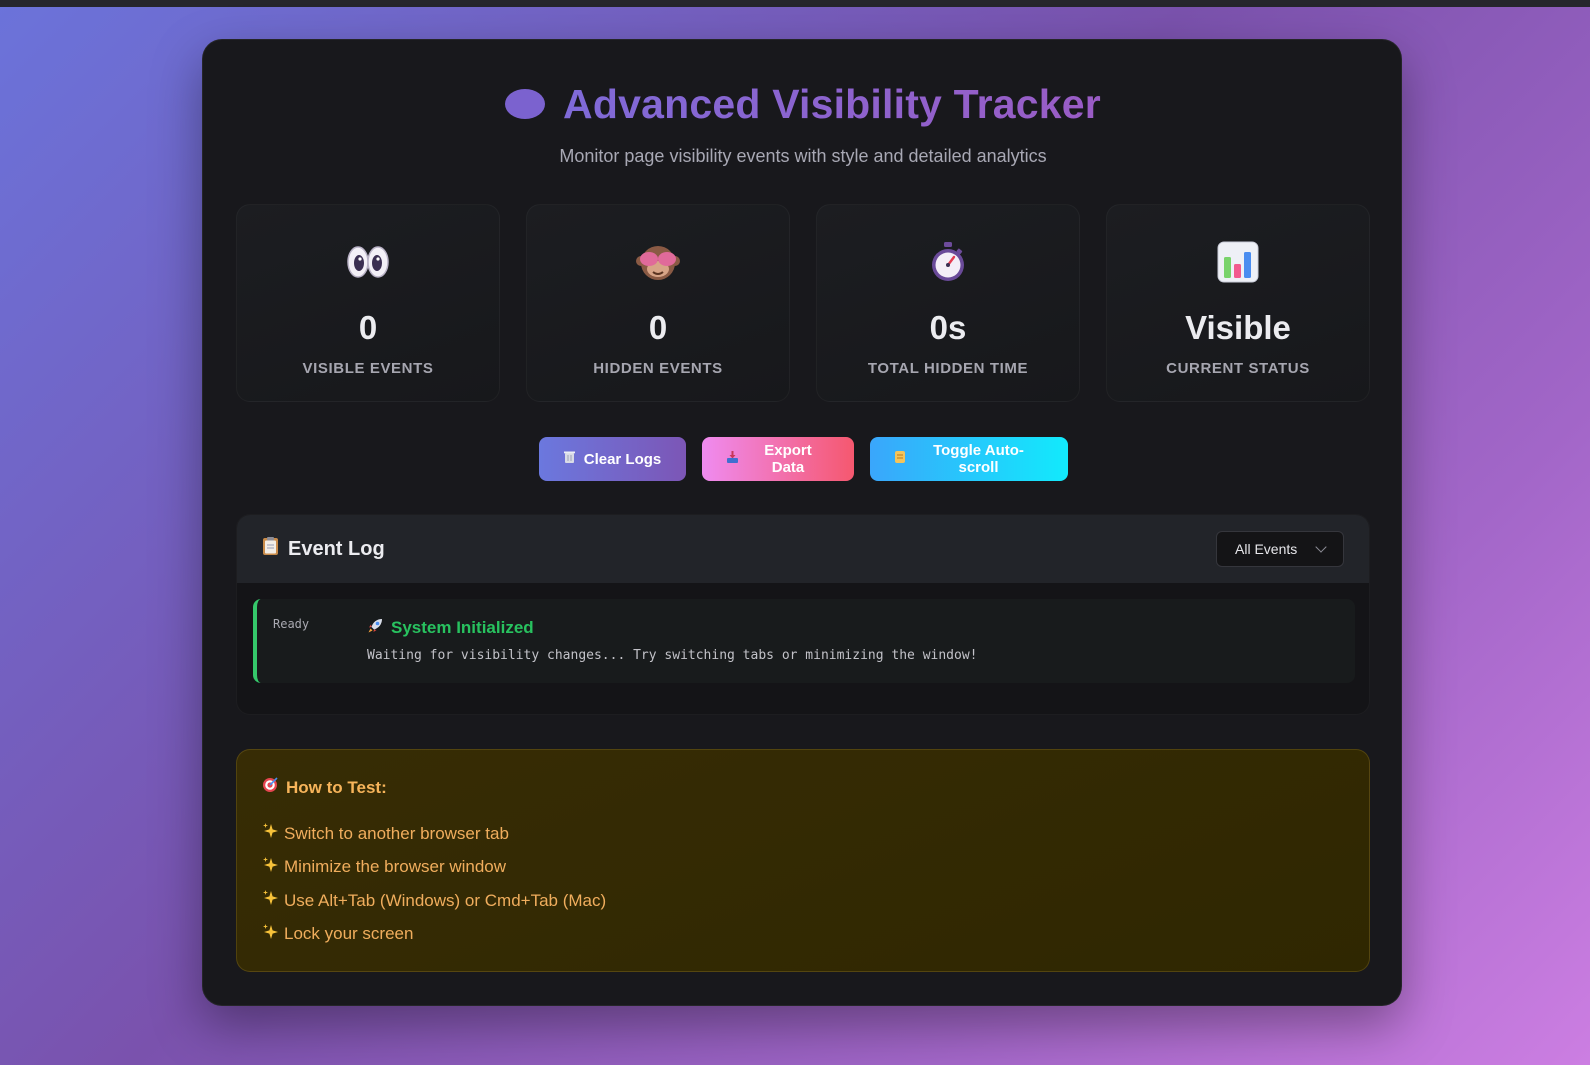  What do you see at coordinates (732, 459) in the screenshot?
I see `inbox-tray-icon` at bounding box center [732, 459].